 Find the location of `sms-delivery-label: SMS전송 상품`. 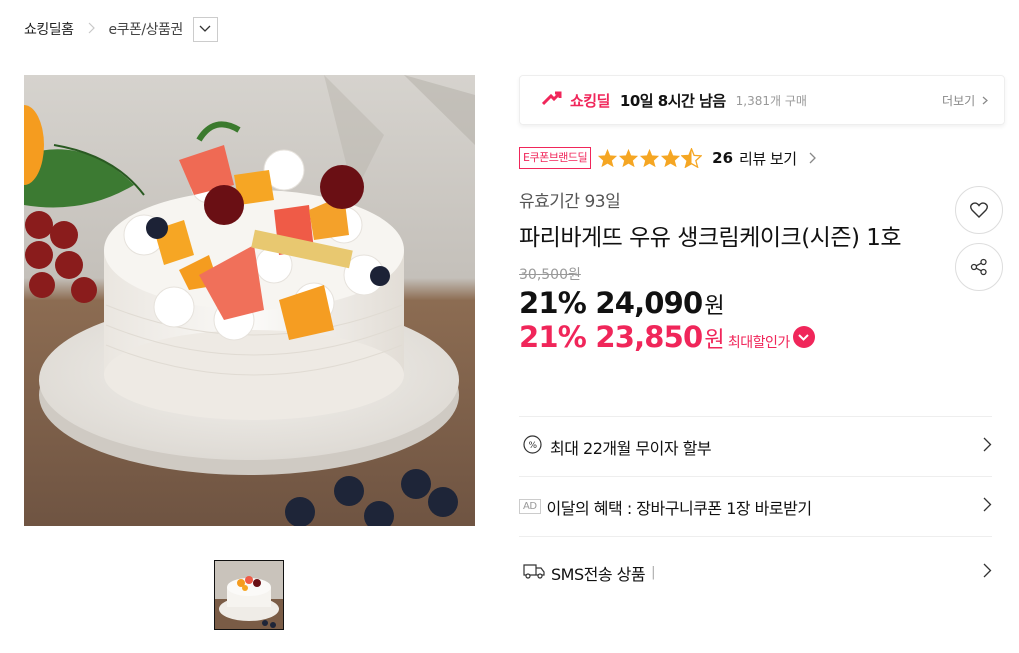

sms-delivery-label: SMS전송 상품 is located at coordinates (598, 574).